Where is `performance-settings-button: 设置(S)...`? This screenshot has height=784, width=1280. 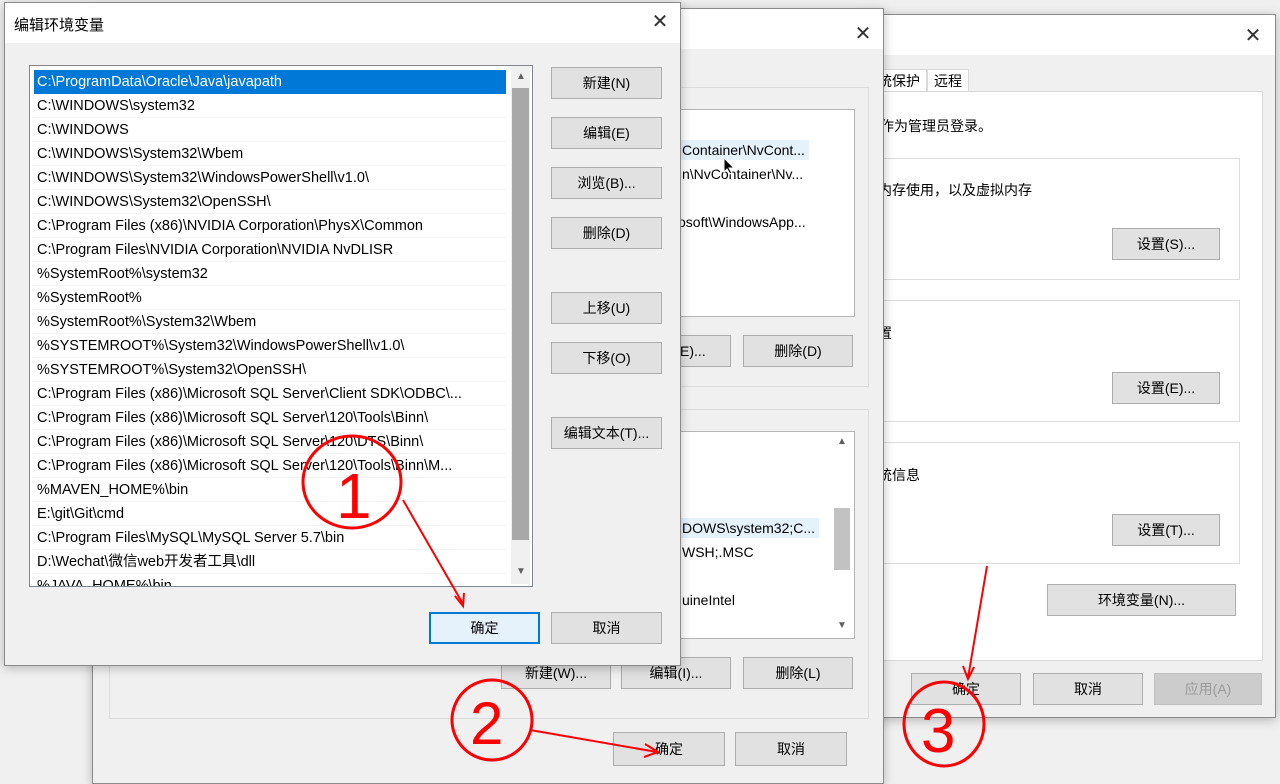 performance-settings-button: 设置(S)... is located at coordinates (1166, 244).